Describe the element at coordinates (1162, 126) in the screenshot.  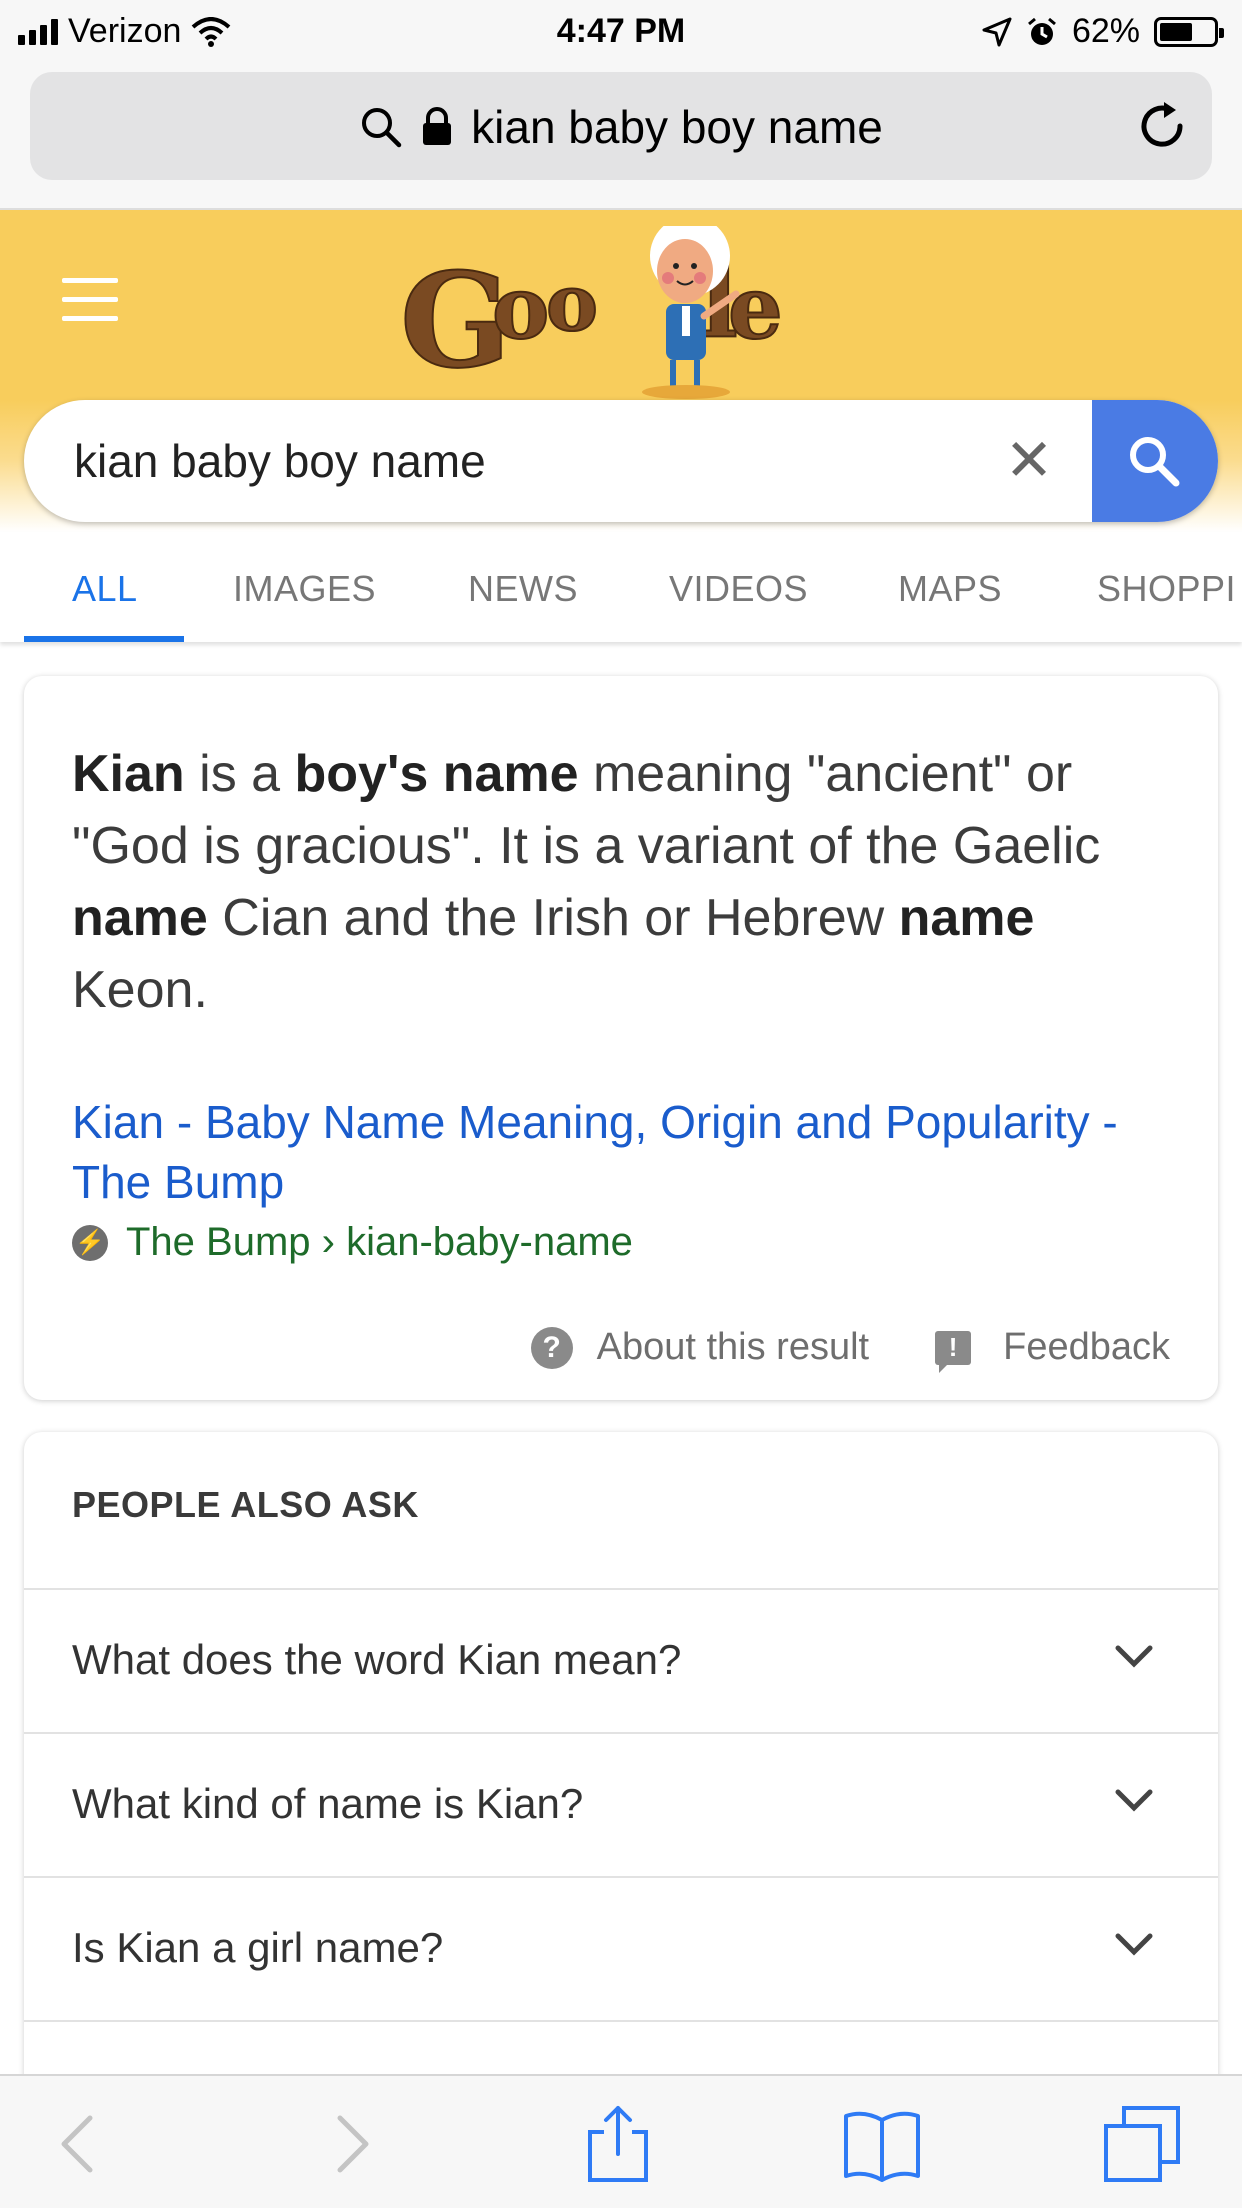
I see `reload-icon` at that location.